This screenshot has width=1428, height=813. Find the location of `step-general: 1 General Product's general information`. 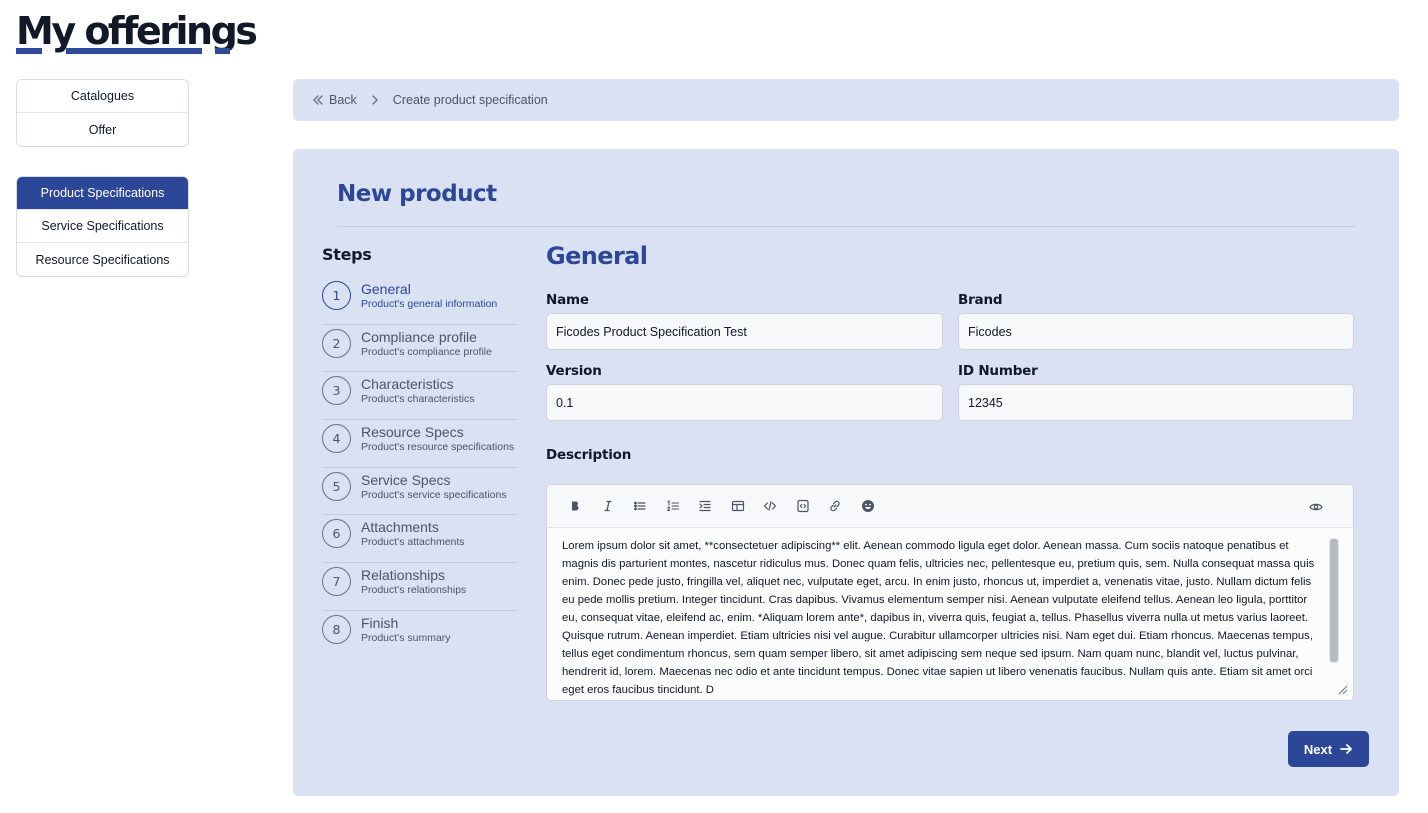

step-general: 1 General Product's general information is located at coordinates (420, 301).